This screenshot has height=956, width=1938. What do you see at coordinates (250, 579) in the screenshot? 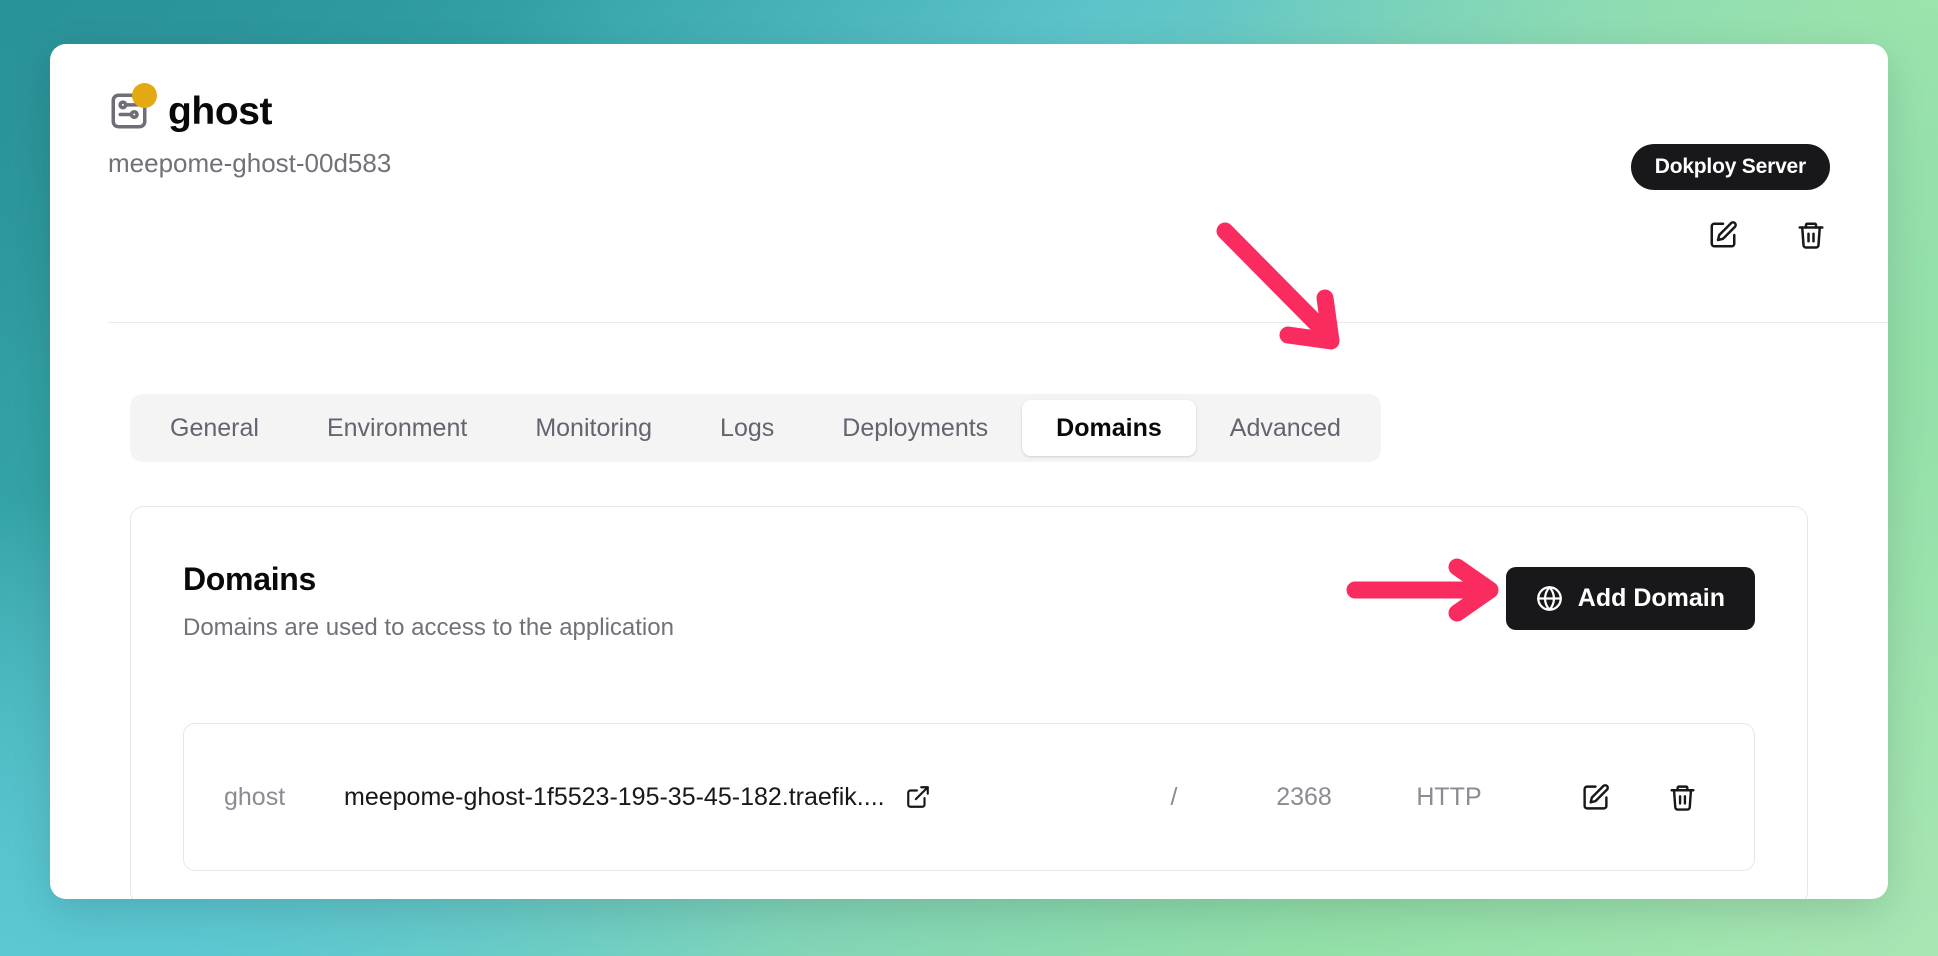
I see `domains-title: Domains` at bounding box center [250, 579].